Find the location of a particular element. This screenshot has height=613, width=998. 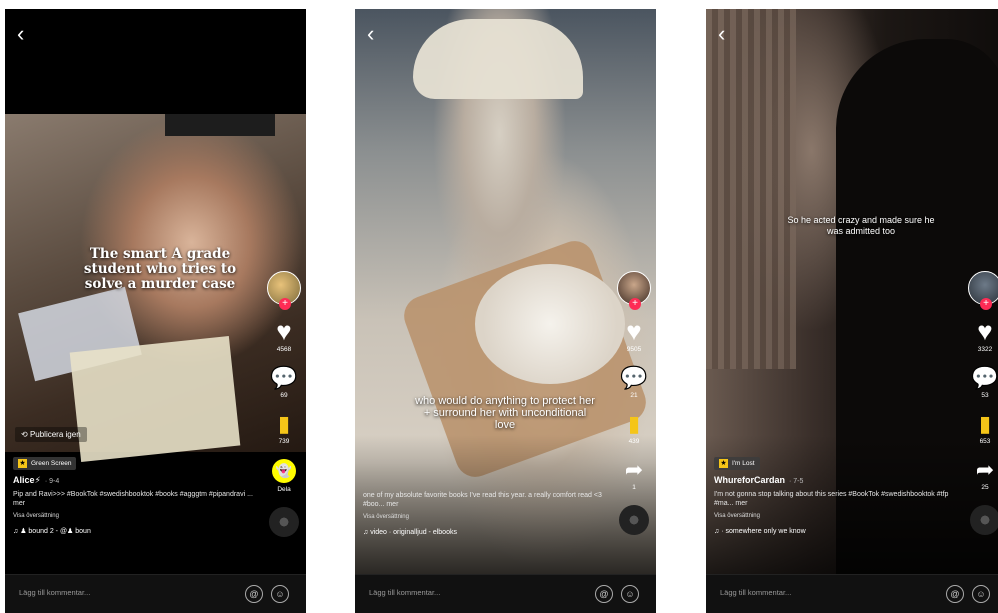

music-title: ♫ ♟ bound 2 - @♟ boun is located at coordinates (137, 531).